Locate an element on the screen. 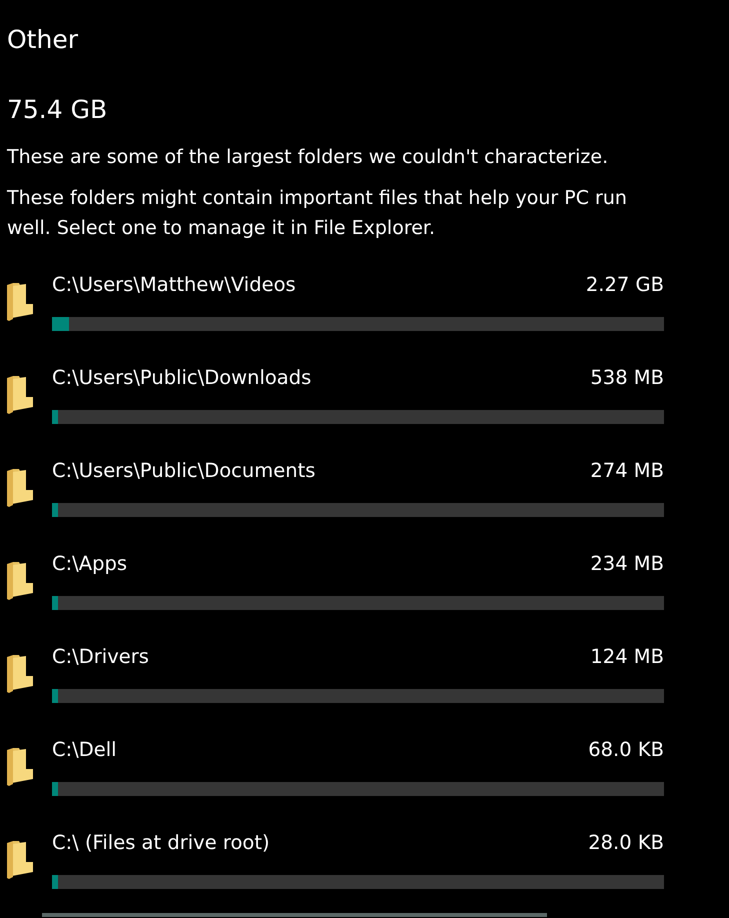 This screenshot has height=918, width=729. folder-path: C:\Users\Public\Documents is located at coordinates (184, 471).